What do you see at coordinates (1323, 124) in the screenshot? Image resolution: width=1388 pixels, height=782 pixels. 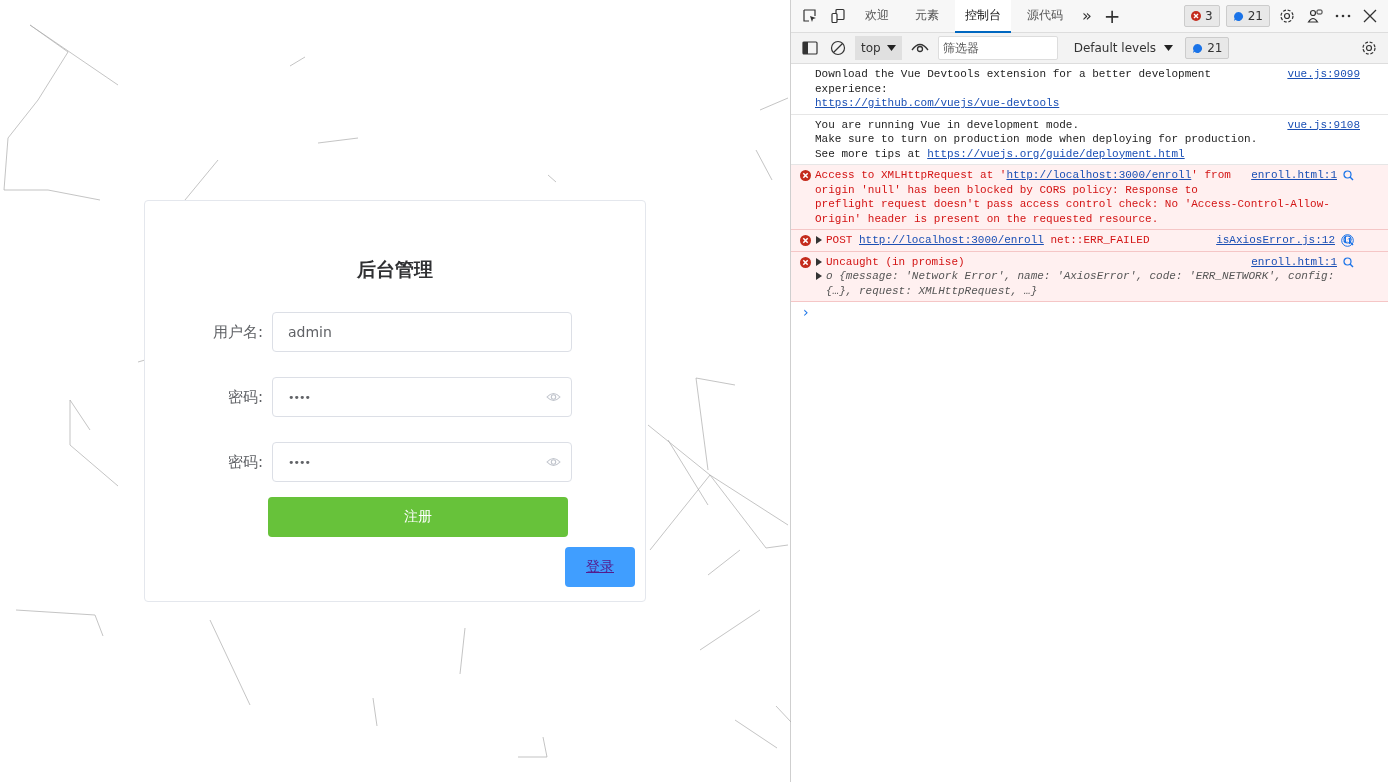 I see `source-link: vue.js:9108` at bounding box center [1323, 124].